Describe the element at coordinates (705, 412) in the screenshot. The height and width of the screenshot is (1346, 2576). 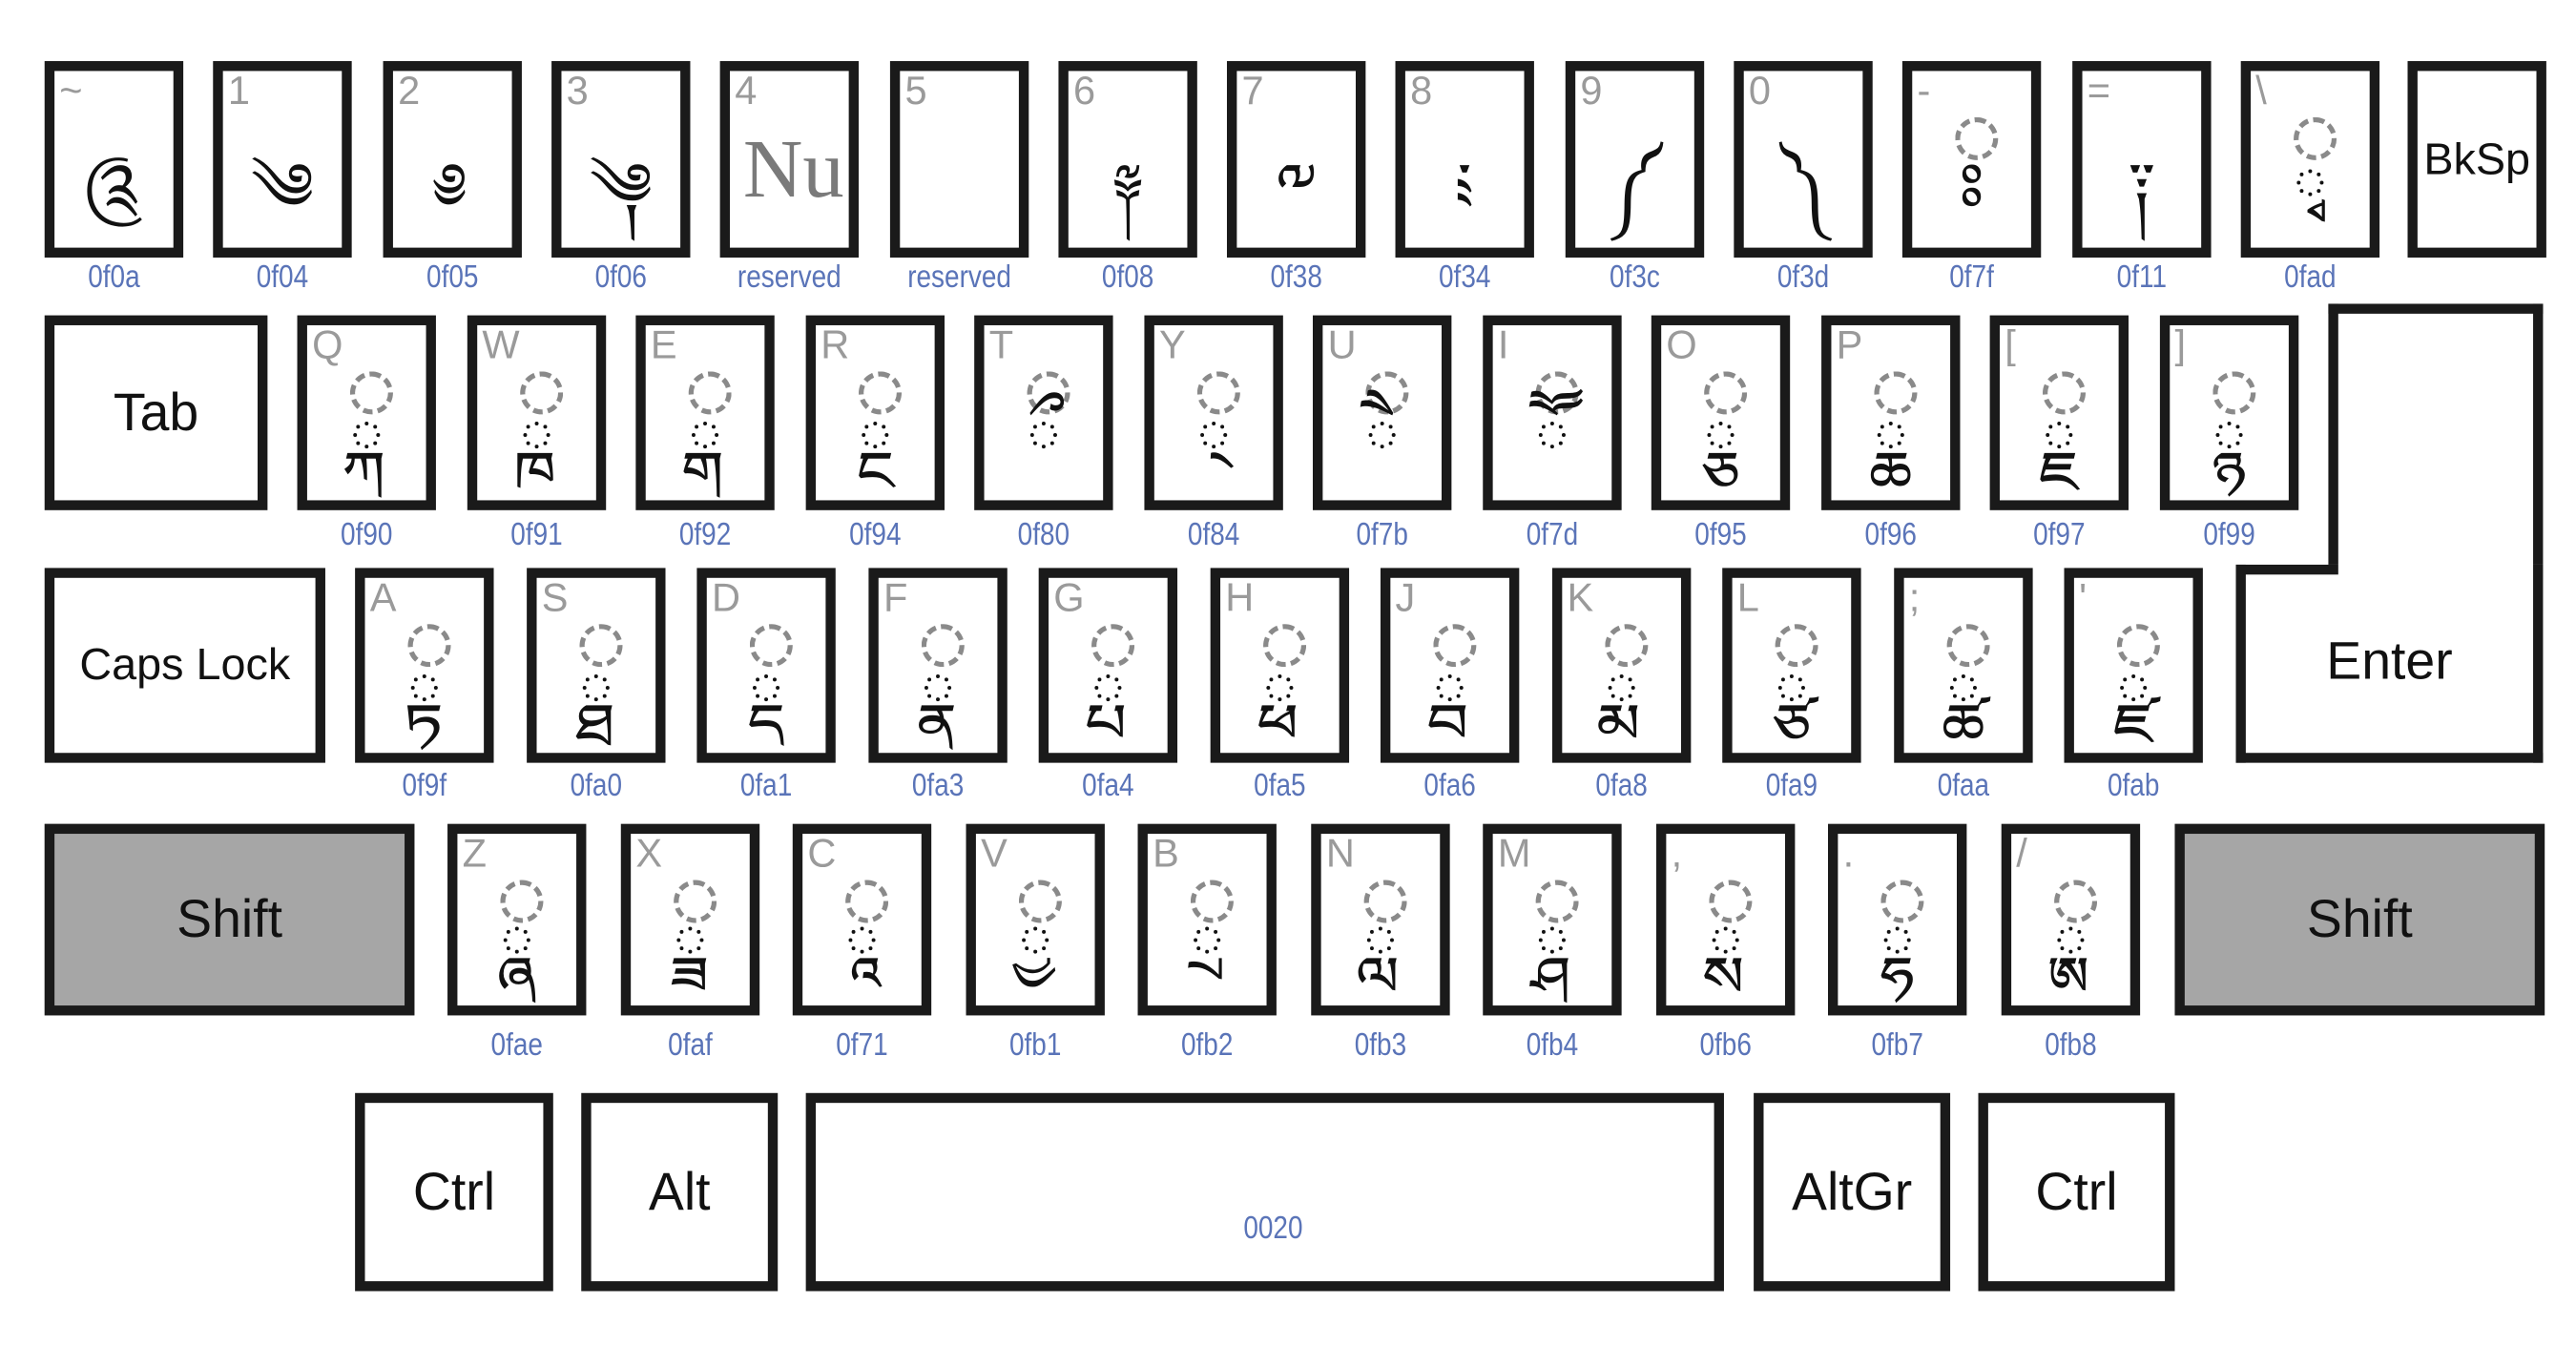
I see `key-E: Eྒ` at that location.